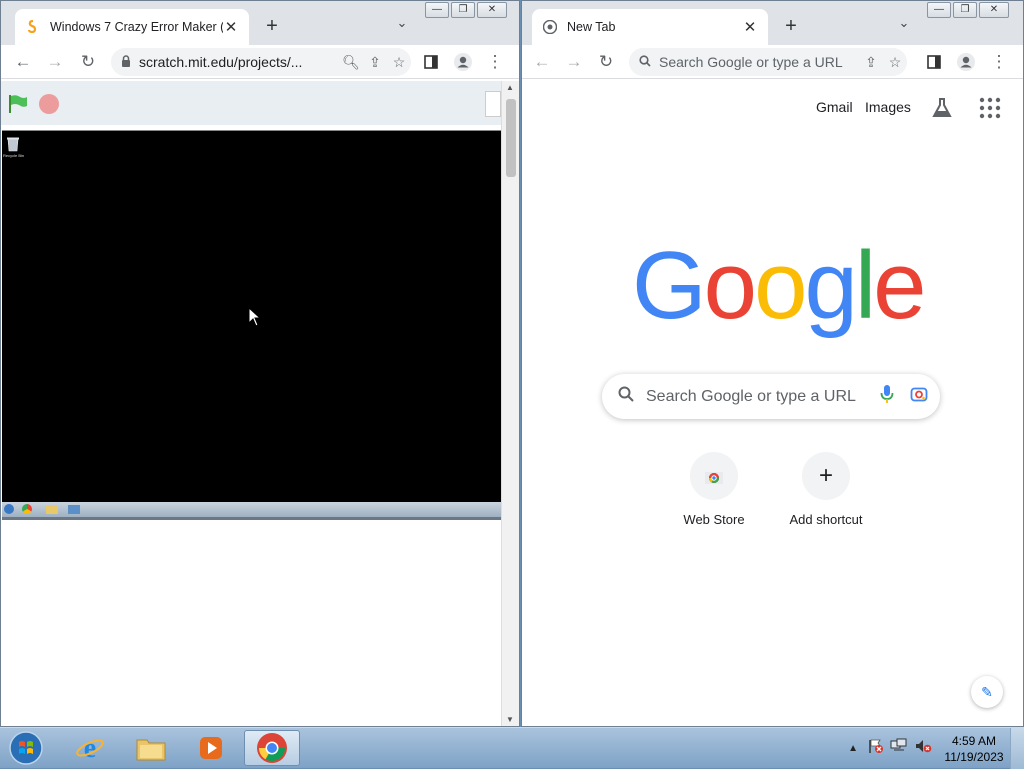  What do you see at coordinates (550, 27) in the screenshot?
I see `chrome-favicon-icon` at bounding box center [550, 27].